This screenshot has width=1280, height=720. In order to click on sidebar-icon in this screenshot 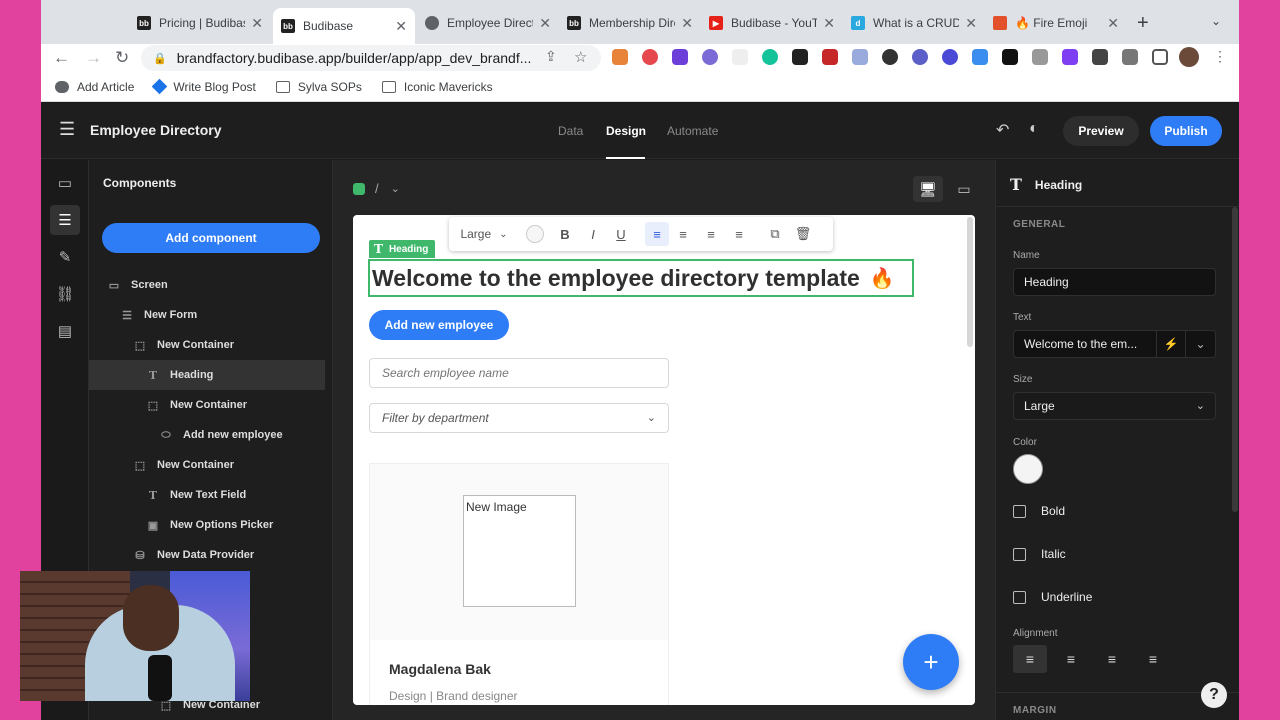, I will do `click(1160, 57)`.